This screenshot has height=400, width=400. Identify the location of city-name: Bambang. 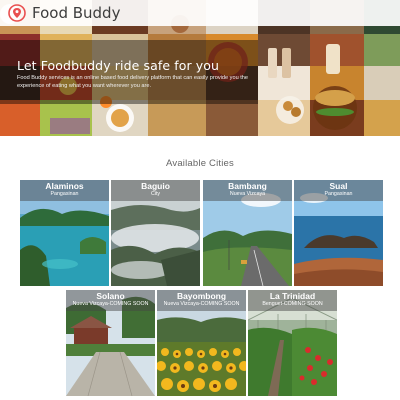
(247, 186).